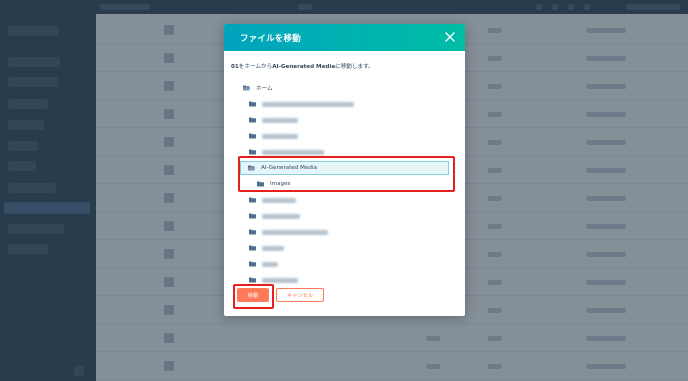  What do you see at coordinates (264, 89) in the screenshot?
I see `folder-label-home: ホーム` at bounding box center [264, 89].